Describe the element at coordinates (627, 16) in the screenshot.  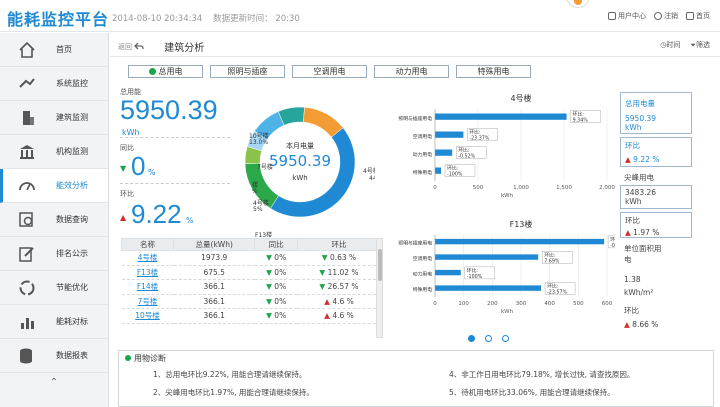
I see `user-center-link: 用户中心` at that location.